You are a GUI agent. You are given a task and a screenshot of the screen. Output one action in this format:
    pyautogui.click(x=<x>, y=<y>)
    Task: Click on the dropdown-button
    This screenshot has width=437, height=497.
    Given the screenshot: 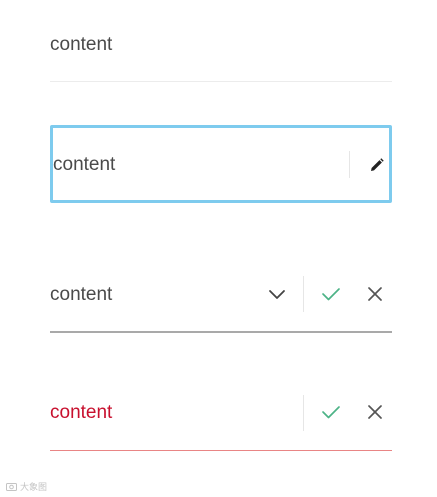 What is the action you would take?
    pyautogui.click(x=277, y=294)
    